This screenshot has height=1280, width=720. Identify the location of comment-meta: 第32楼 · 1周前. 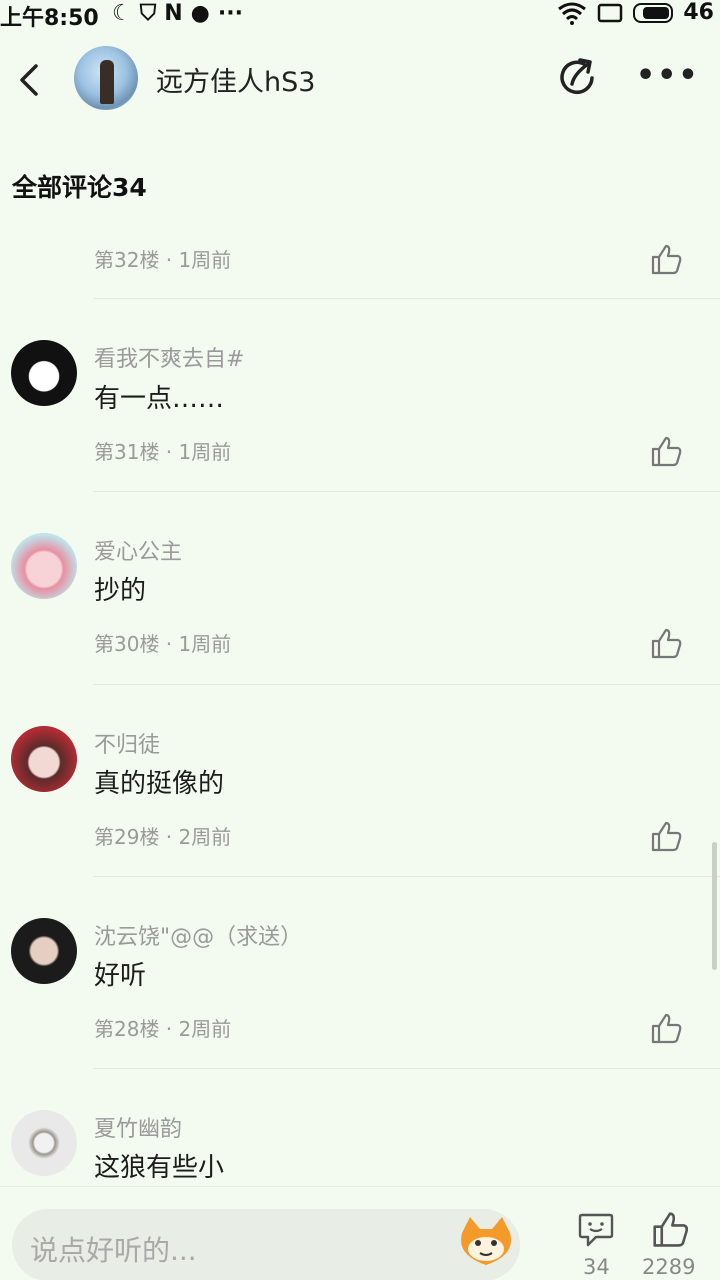
(163, 260).